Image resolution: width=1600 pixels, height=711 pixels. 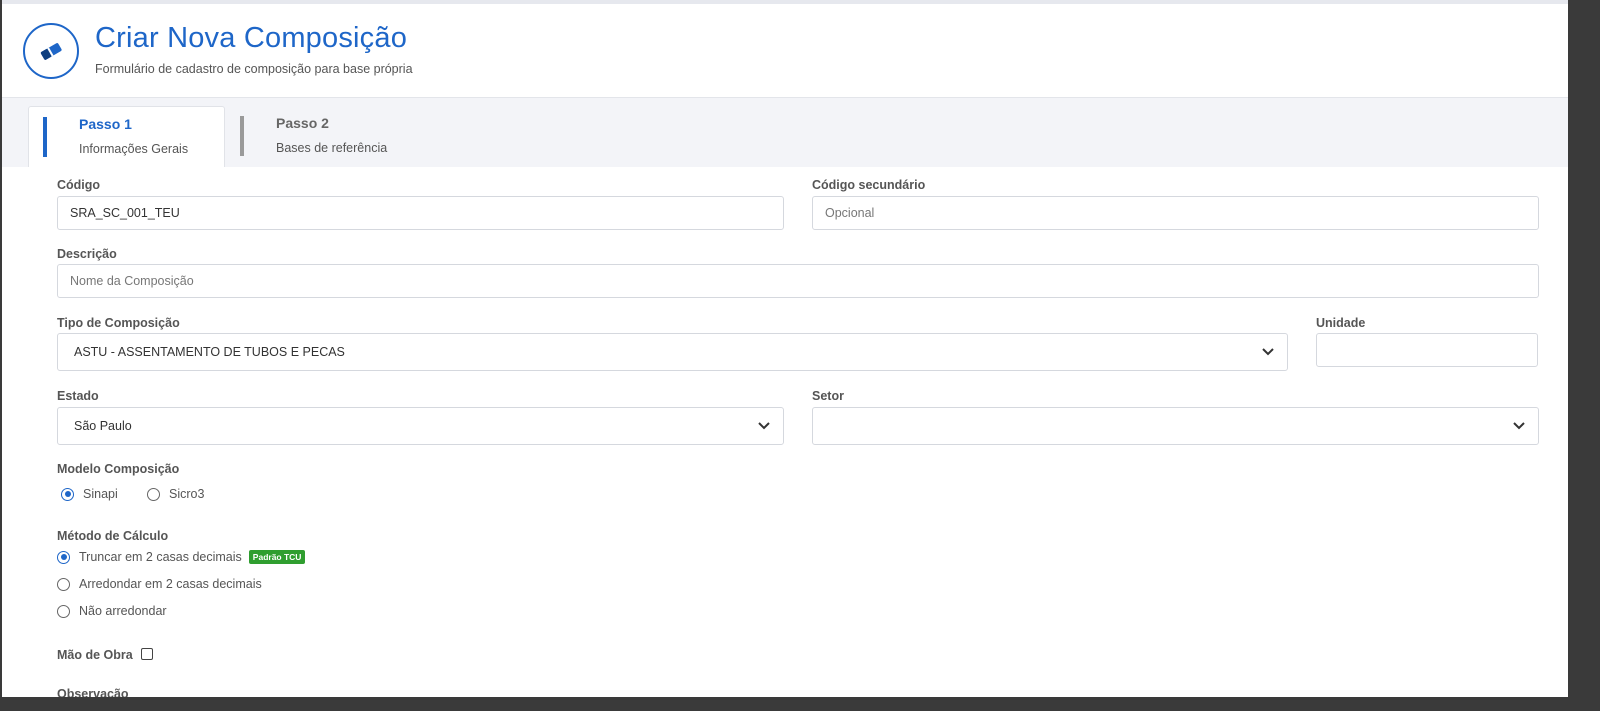 What do you see at coordinates (134, 149) in the screenshot?
I see `tab-subtitle: Informações Gerais` at bounding box center [134, 149].